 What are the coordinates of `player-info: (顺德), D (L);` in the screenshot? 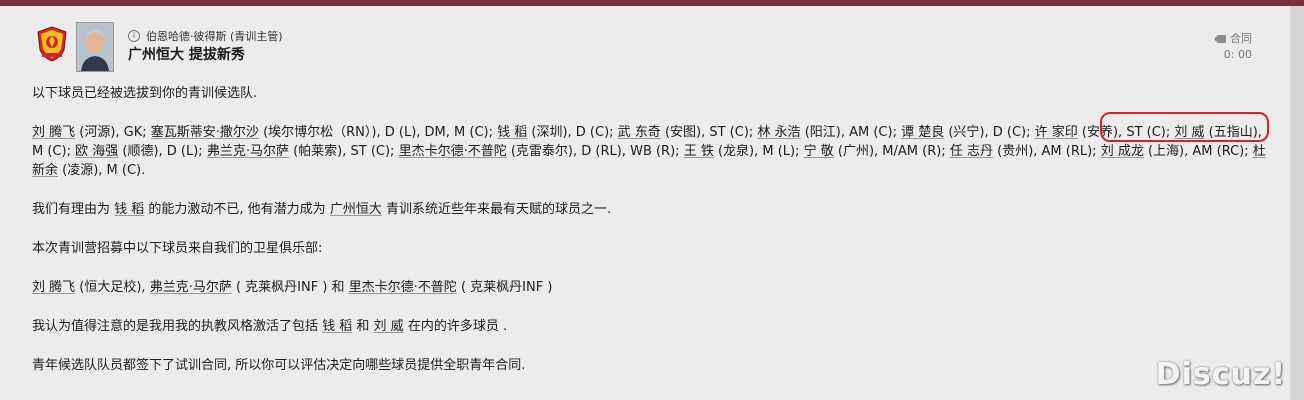 It's located at (162, 151).